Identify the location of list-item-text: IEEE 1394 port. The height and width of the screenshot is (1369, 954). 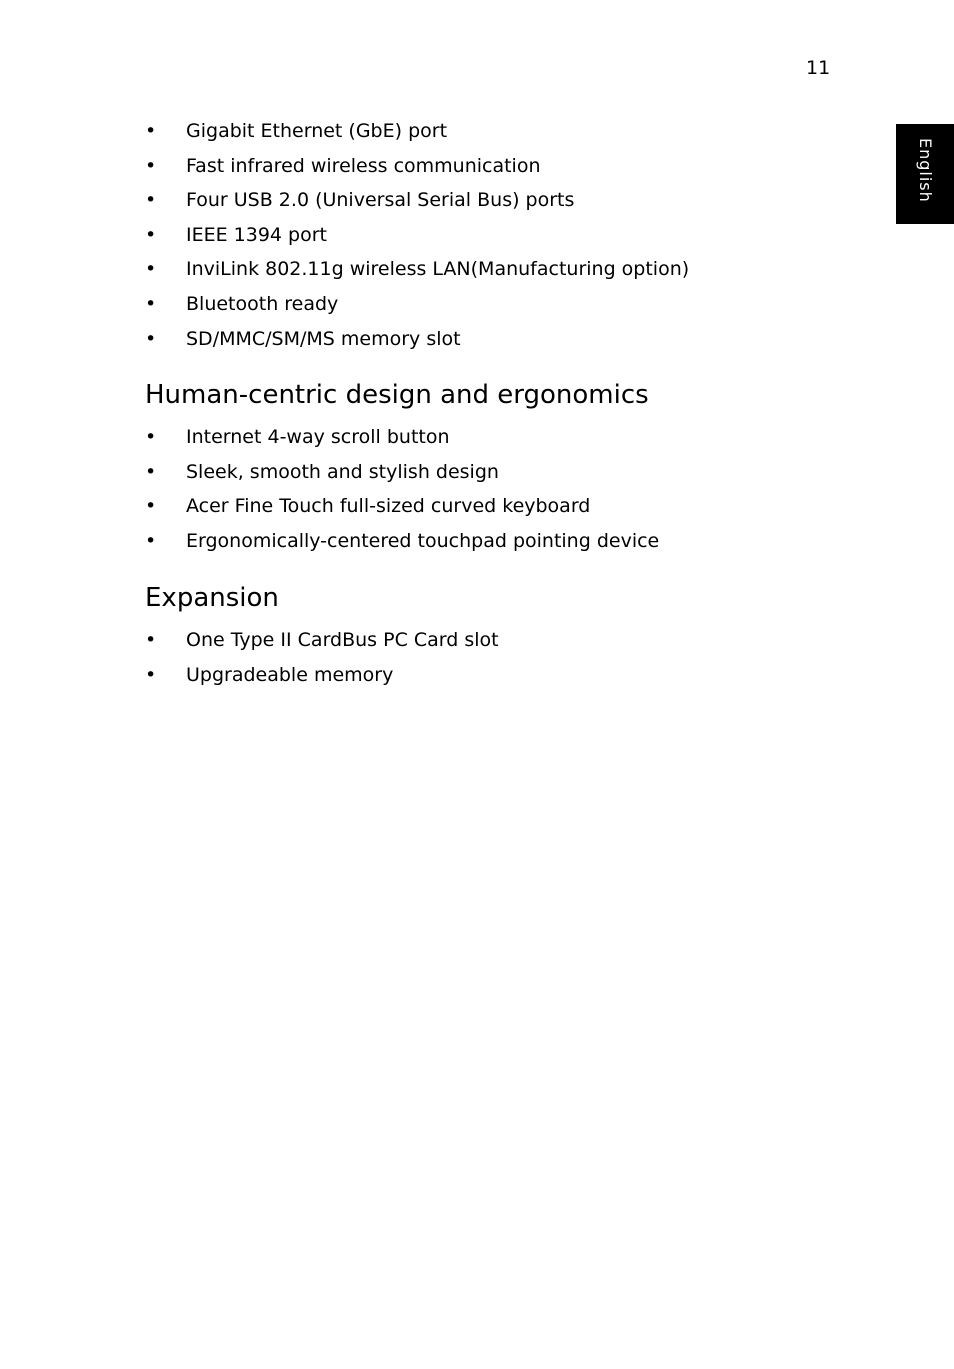
(256, 234).